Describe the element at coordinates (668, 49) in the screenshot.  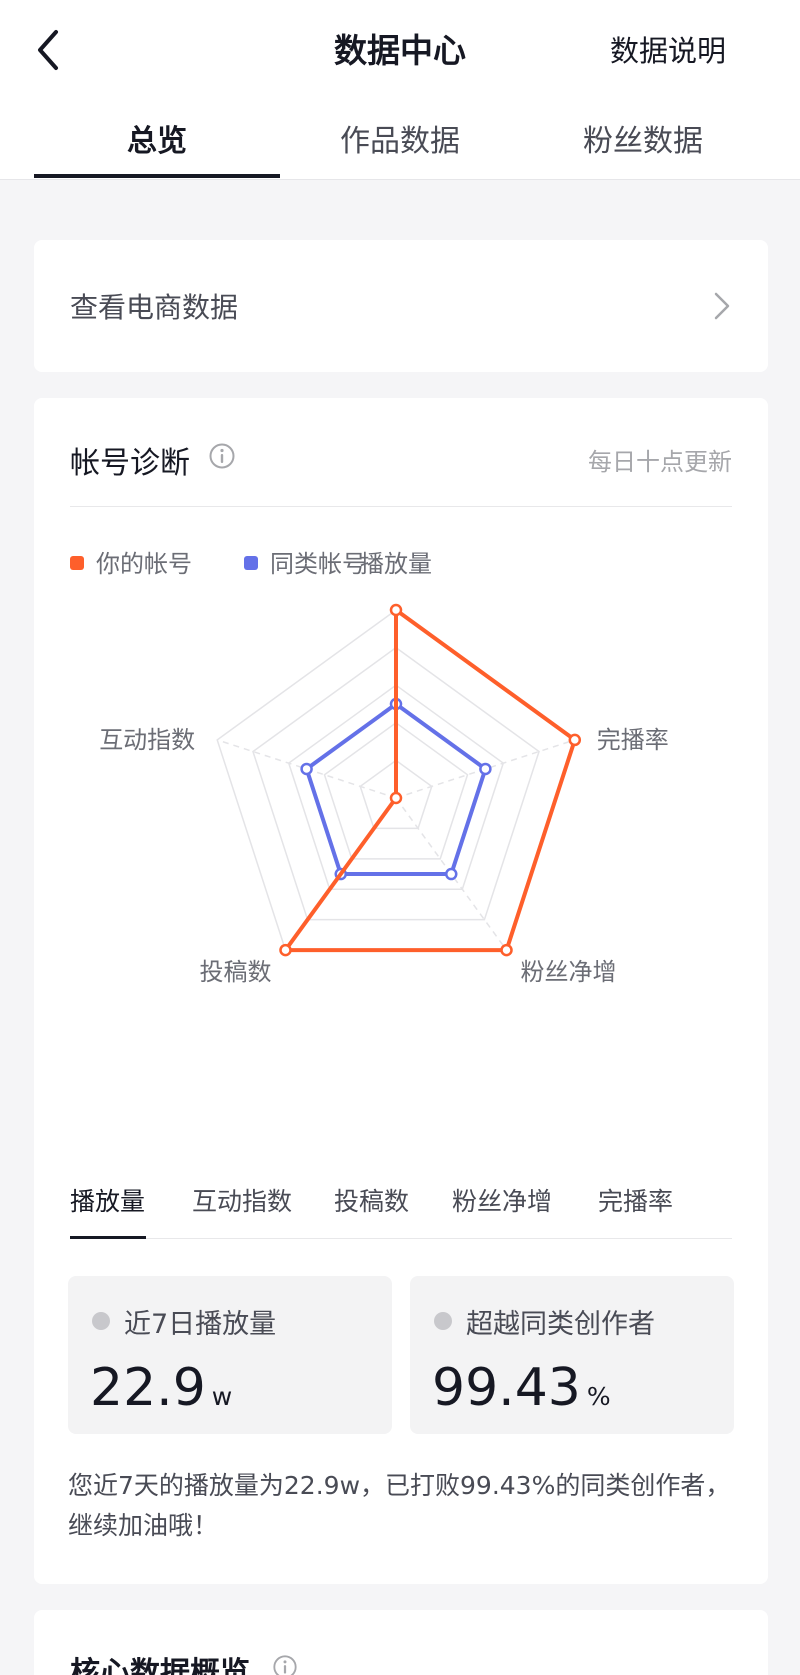
I see `data-help-link: 数据说明` at that location.